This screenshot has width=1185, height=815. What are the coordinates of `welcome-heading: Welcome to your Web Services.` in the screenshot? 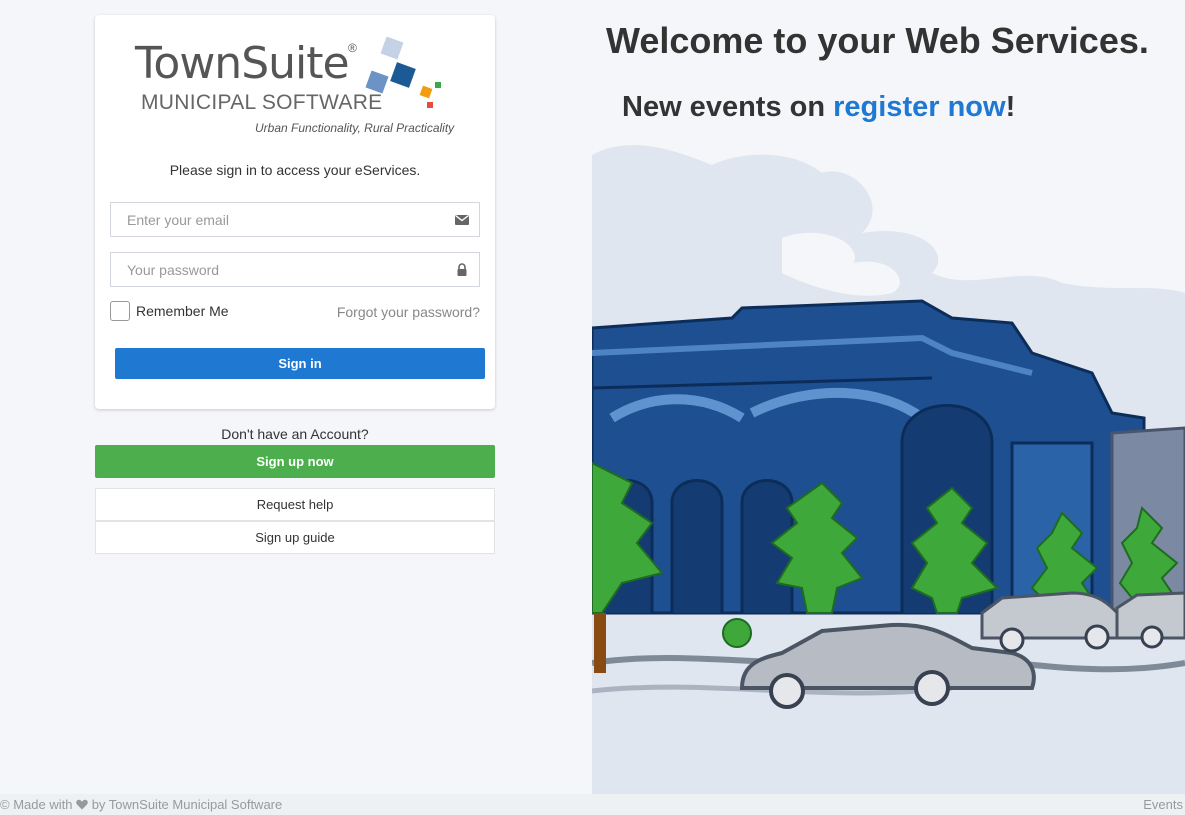 It's located at (877, 40).